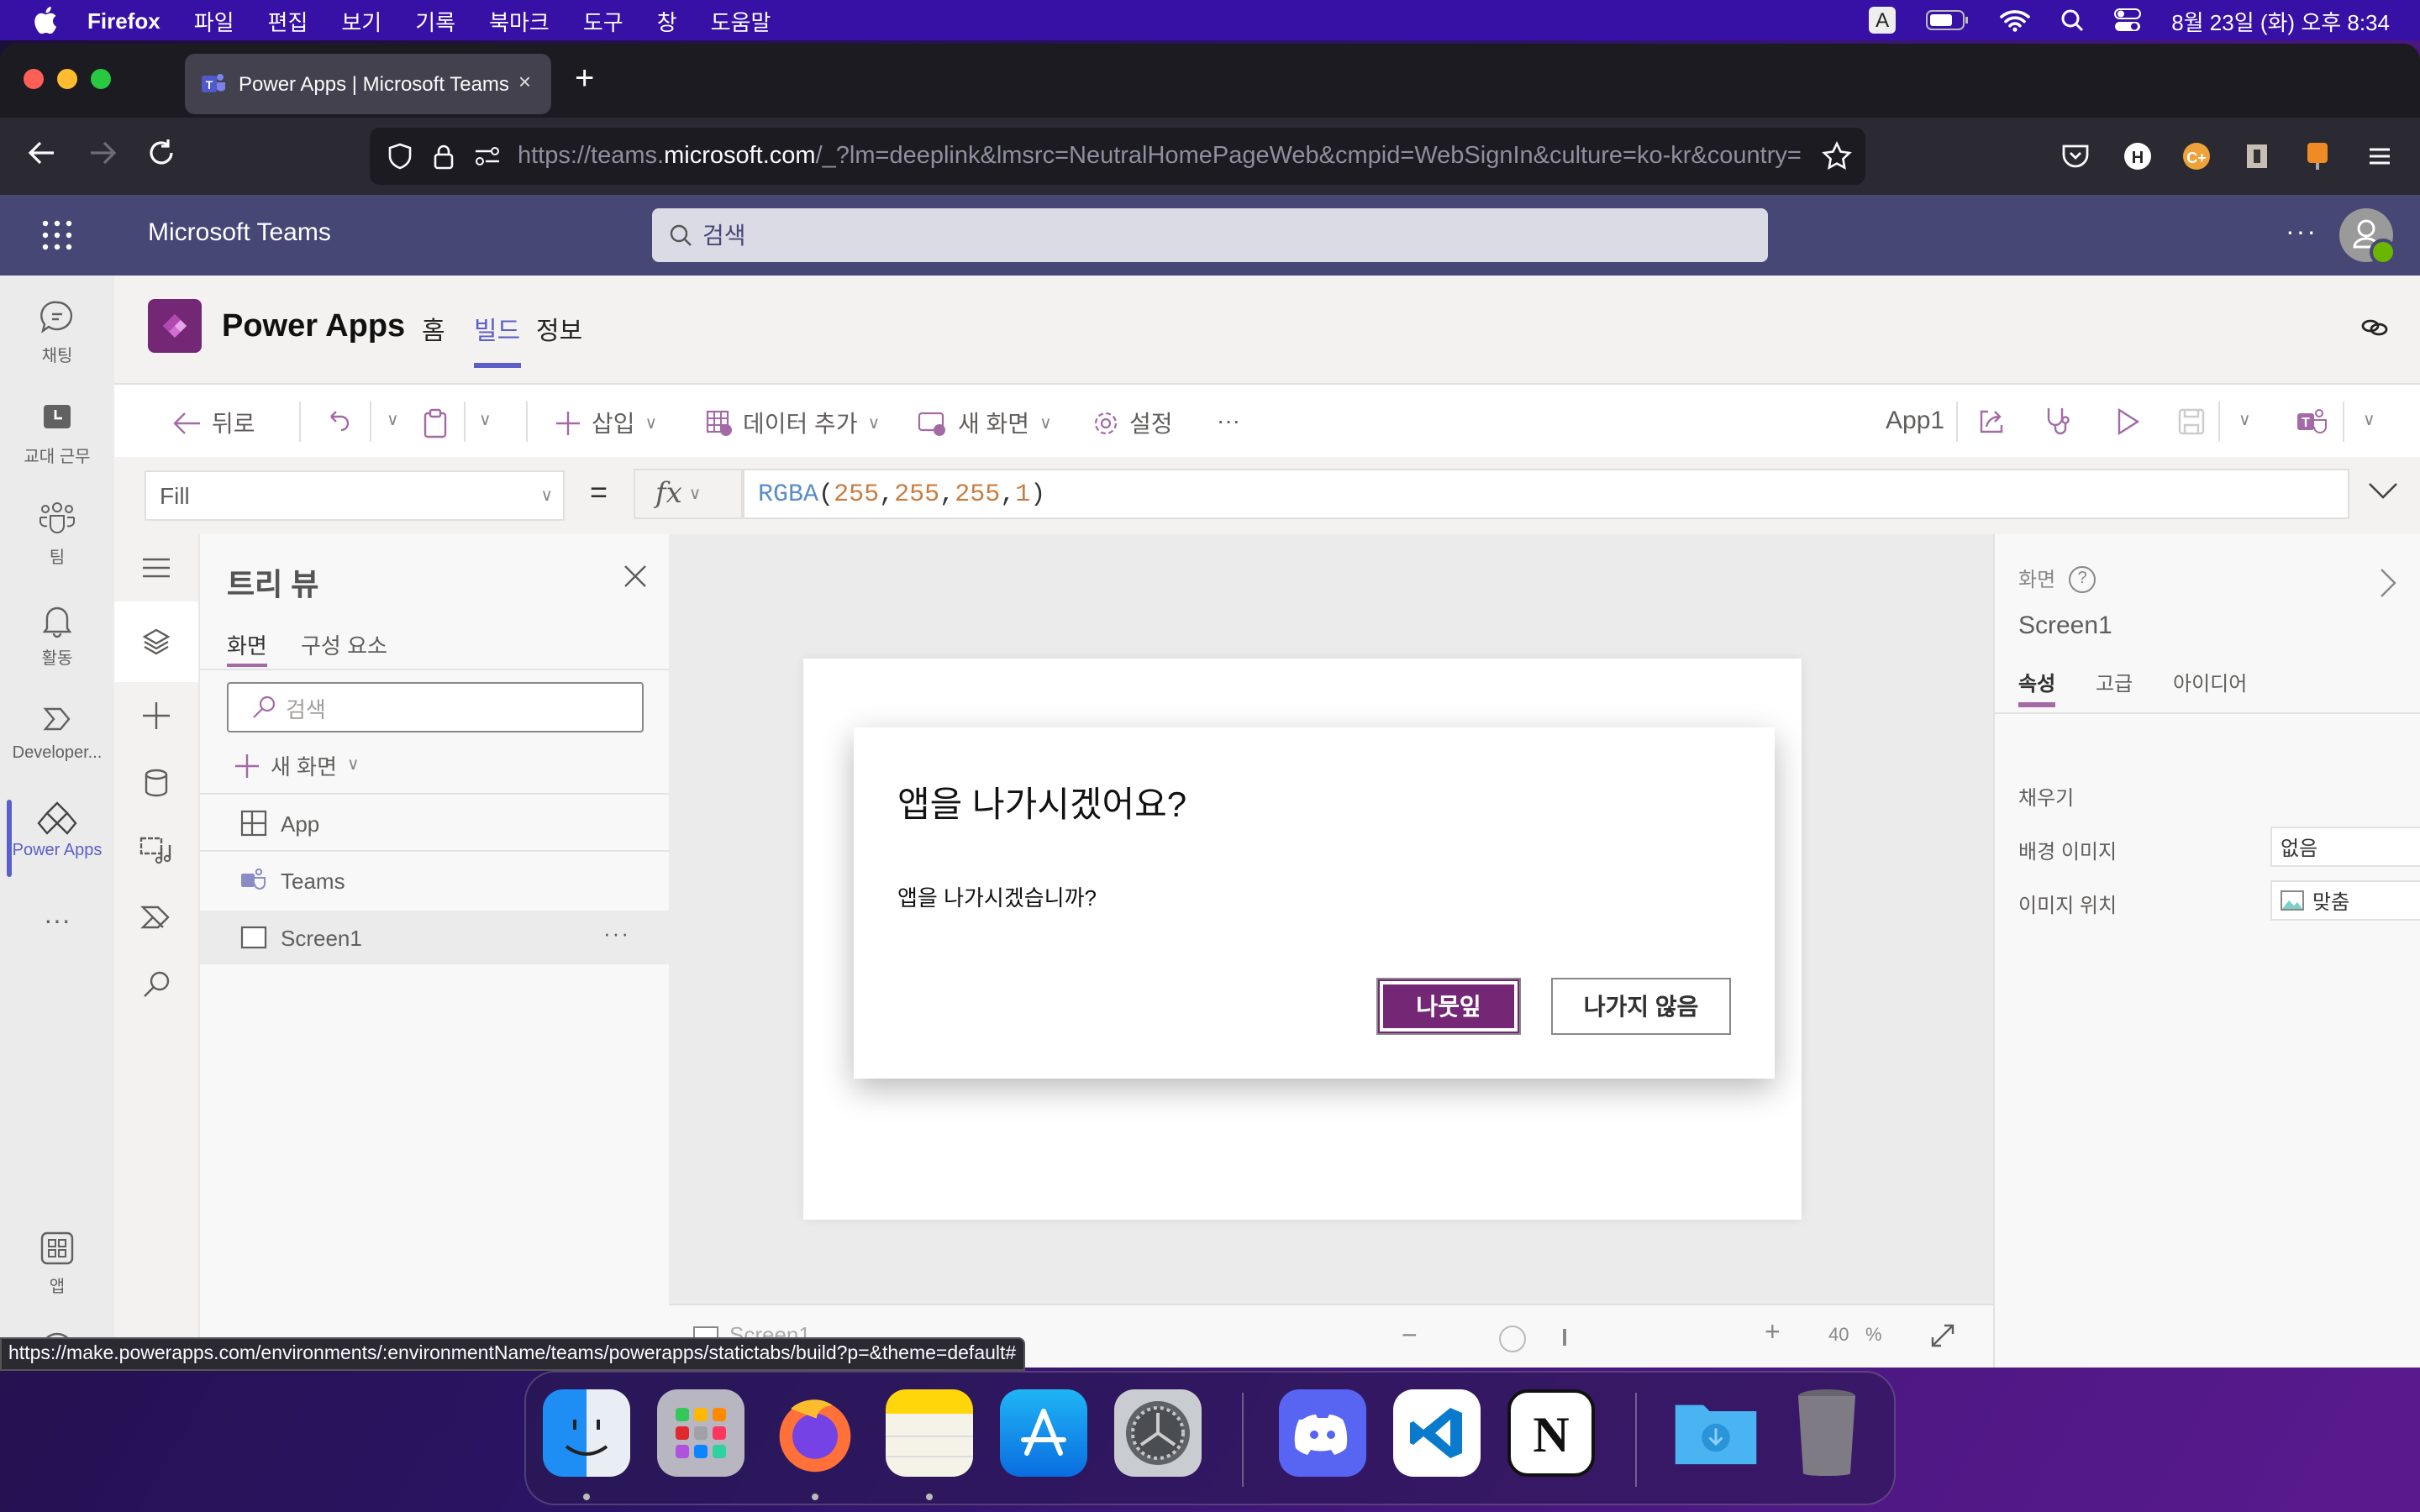 This screenshot has width=2420, height=1512. I want to click on image-position-select: 맞춤 ∨, so click(2345, 900).